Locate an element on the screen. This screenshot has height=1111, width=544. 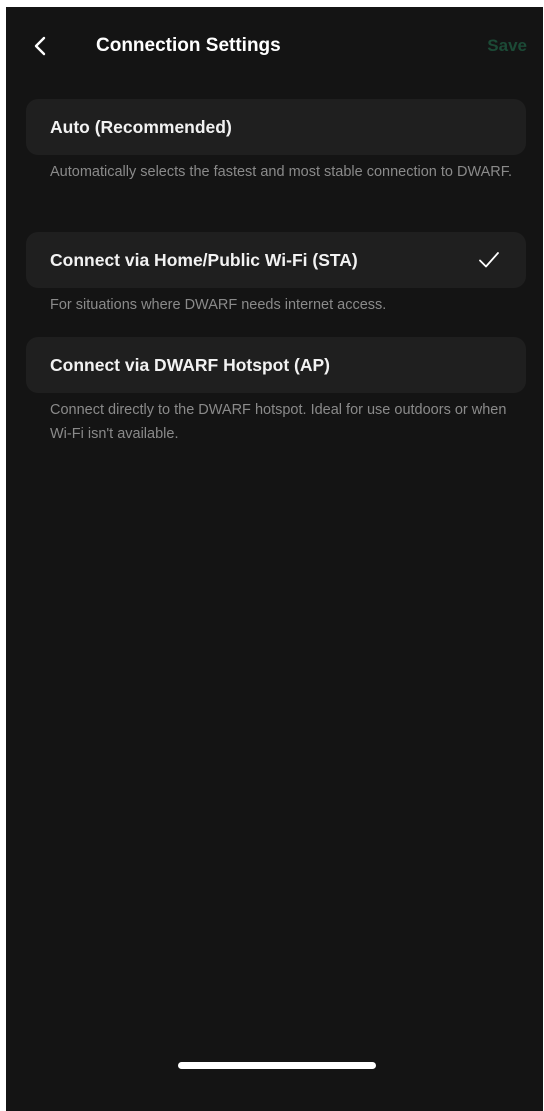
option-auto: Auto (Recommended) is located at coordinates (276, 127).